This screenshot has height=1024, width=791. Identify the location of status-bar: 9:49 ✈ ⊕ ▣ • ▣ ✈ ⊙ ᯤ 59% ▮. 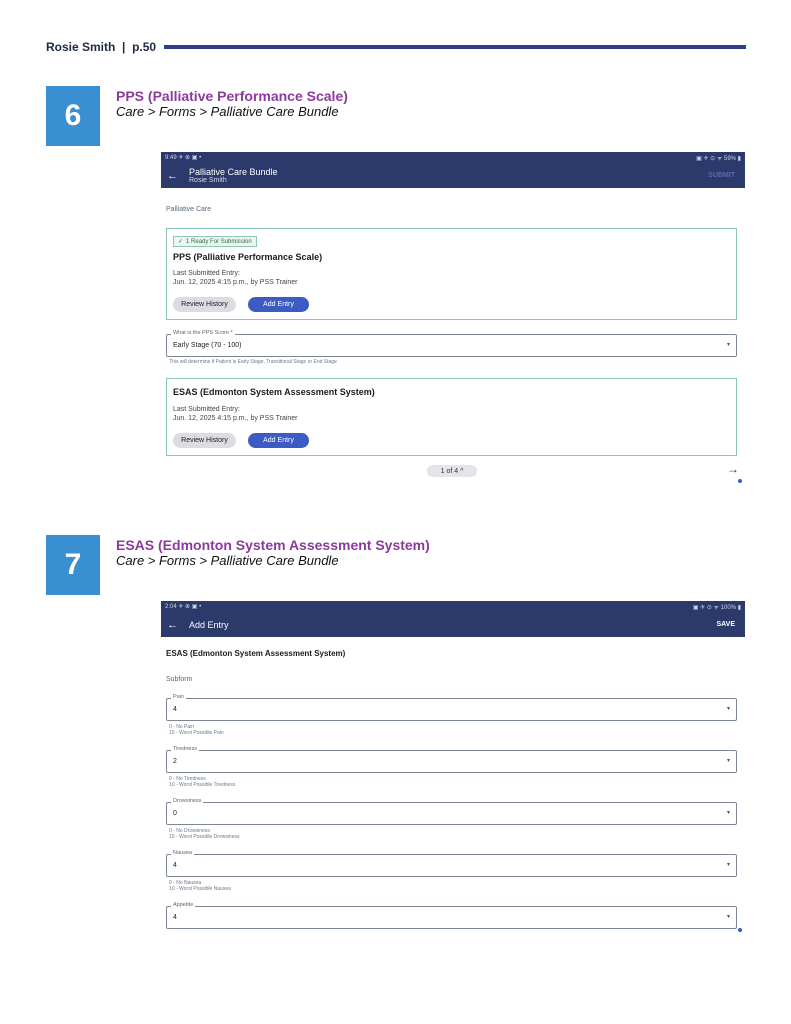
(453, 157).